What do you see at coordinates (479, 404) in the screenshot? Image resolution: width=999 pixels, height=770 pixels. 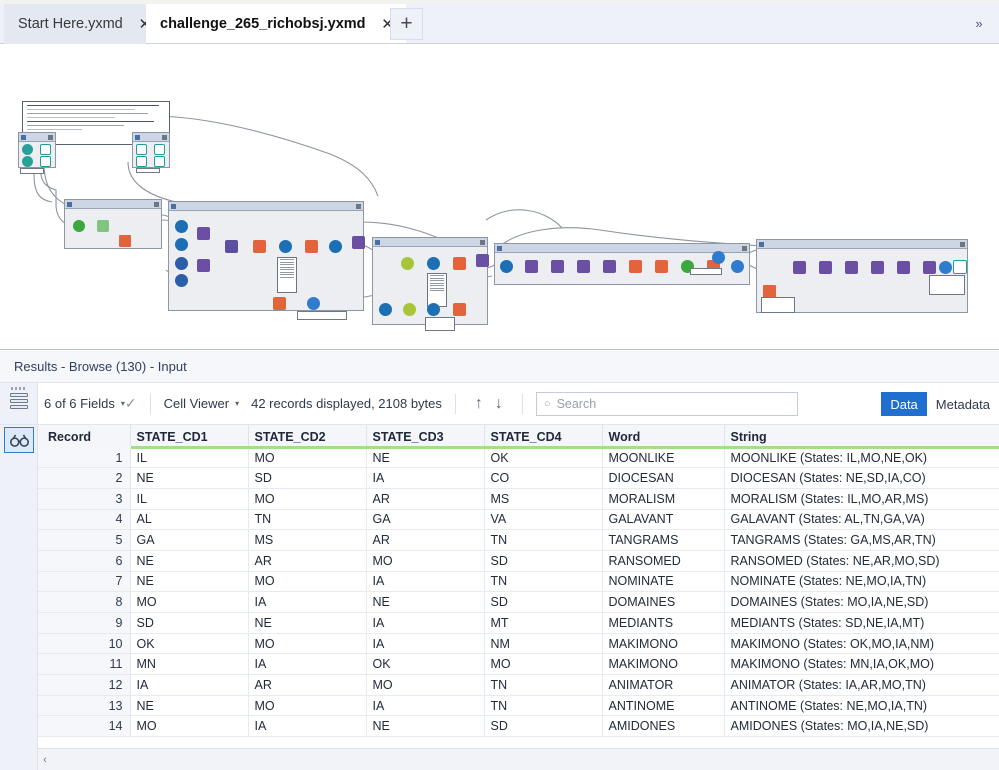 I see `scroll-up-icon: ↑` at bounding box center [479, 404].